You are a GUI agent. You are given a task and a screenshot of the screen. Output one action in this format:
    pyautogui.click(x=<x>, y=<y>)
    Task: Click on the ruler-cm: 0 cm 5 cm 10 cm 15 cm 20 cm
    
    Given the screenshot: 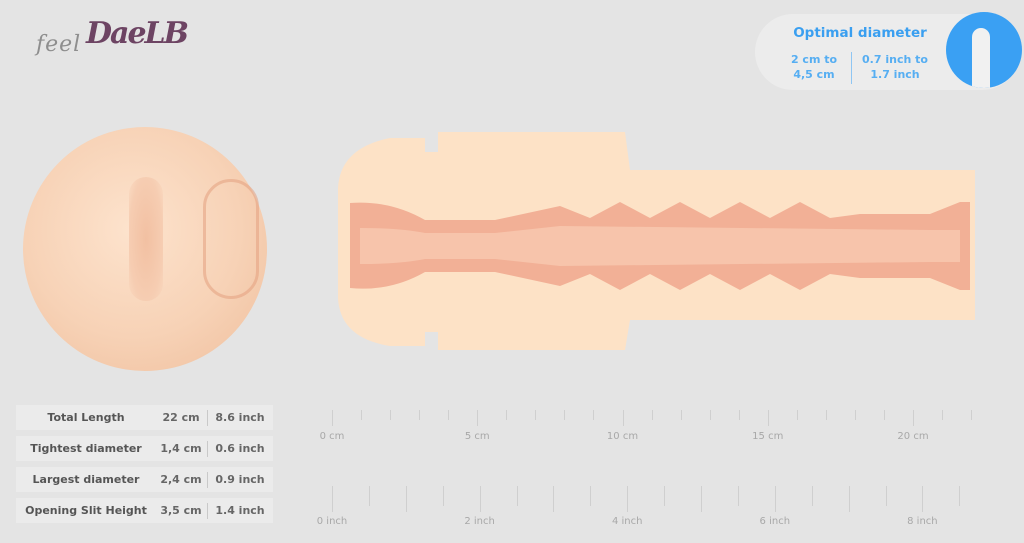 What is the action you would take?
    pyautogui.click(x=512, y=425)
    